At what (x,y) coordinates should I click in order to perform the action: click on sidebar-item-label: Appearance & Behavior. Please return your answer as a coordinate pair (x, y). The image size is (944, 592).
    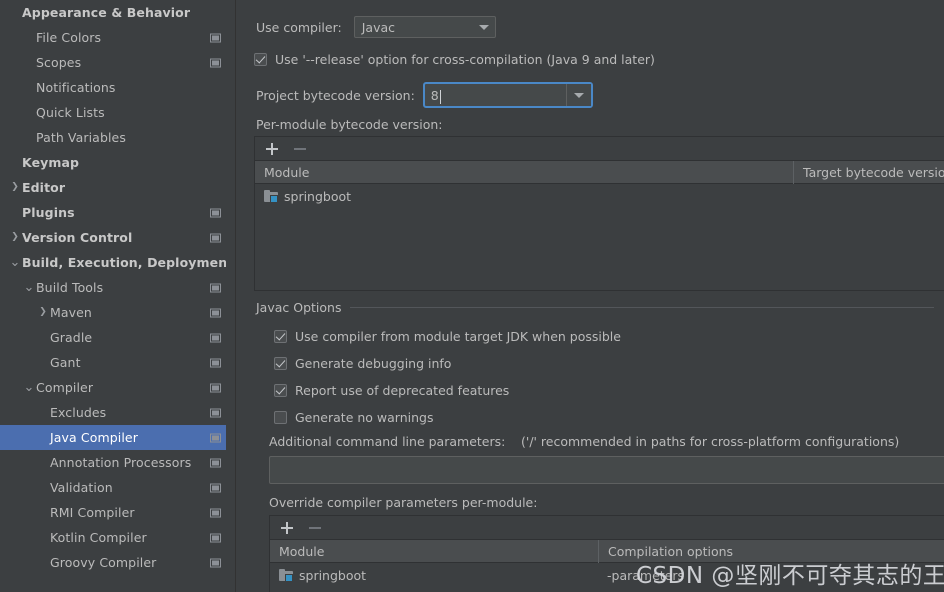
    Looking at the image, I should click on (106, 12).